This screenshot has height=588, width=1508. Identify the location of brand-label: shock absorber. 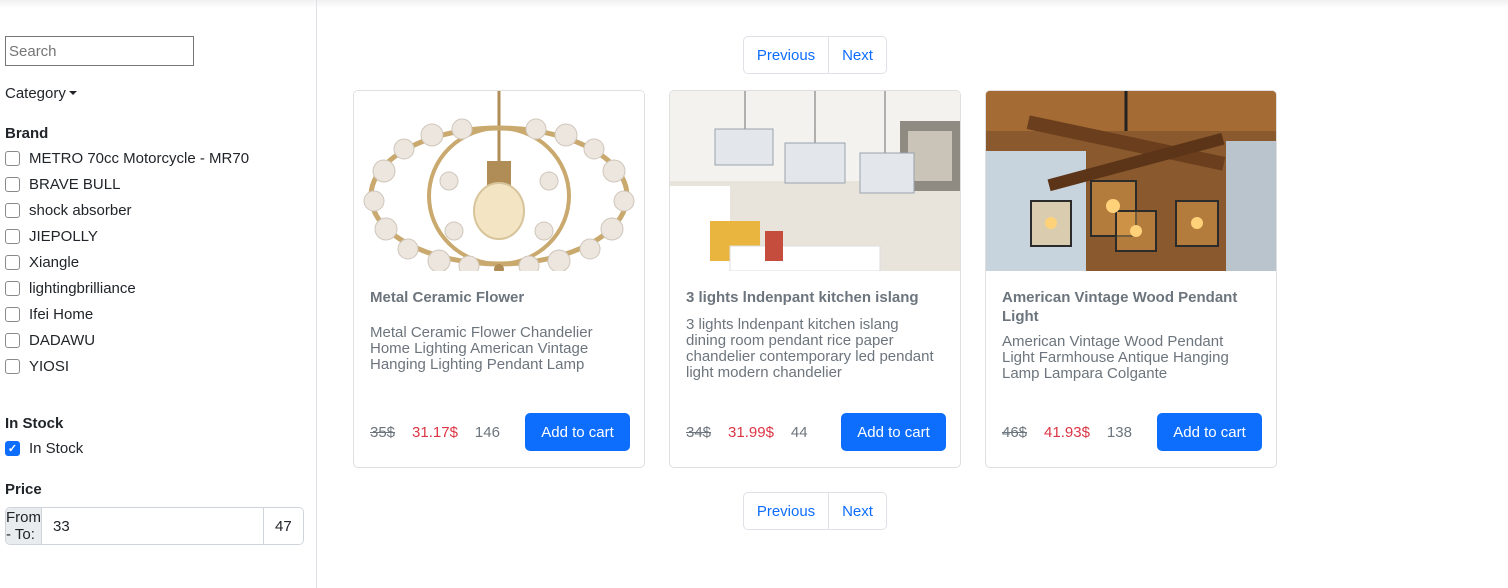
(80, 210).